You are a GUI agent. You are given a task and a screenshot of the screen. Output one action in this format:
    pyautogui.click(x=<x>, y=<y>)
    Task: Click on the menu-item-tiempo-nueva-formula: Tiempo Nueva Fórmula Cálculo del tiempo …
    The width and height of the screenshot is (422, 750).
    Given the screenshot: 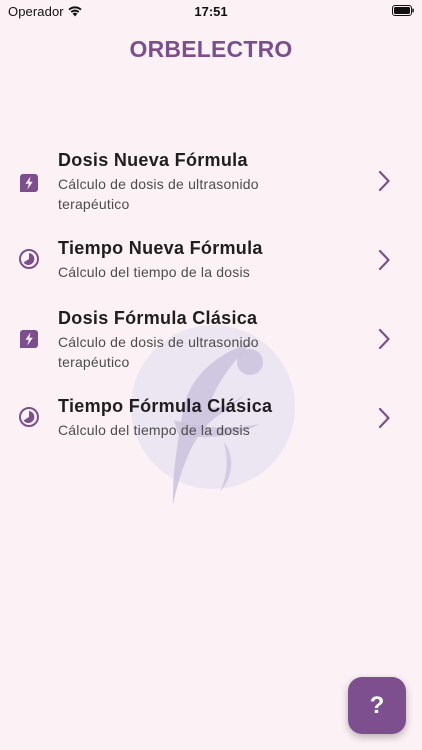 What is the action you would take?
    pyautogui.click(x=211, y=261)
    